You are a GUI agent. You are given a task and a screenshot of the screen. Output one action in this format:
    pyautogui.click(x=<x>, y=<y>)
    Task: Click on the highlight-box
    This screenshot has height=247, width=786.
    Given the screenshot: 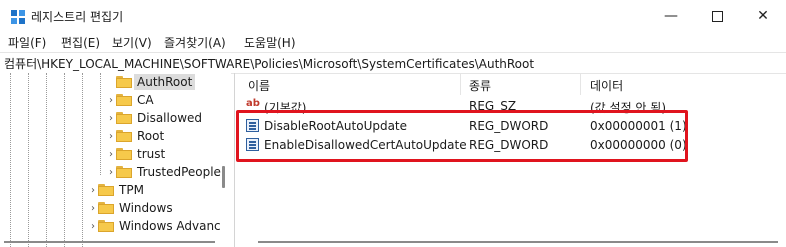 What is the action you would take?
    pyautogui.click(x=462, y=136)
    